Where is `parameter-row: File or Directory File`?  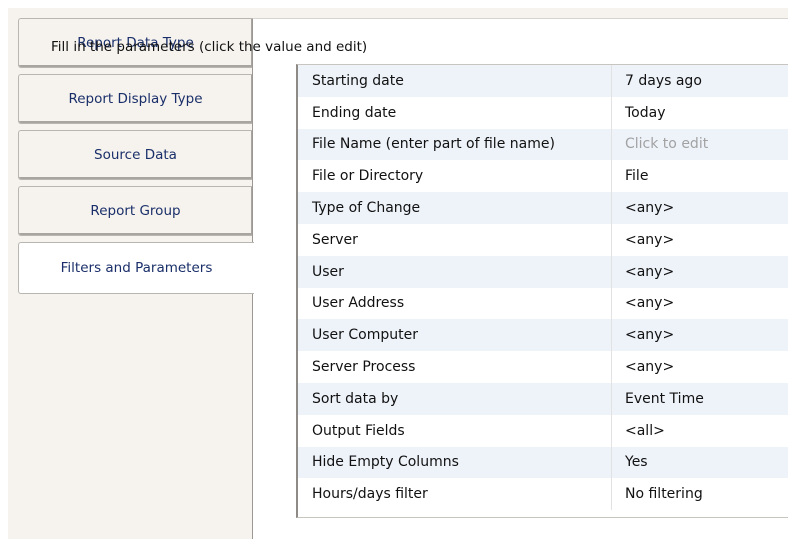
parameter-row: File or Directory File is located at coordinates (543, 176).